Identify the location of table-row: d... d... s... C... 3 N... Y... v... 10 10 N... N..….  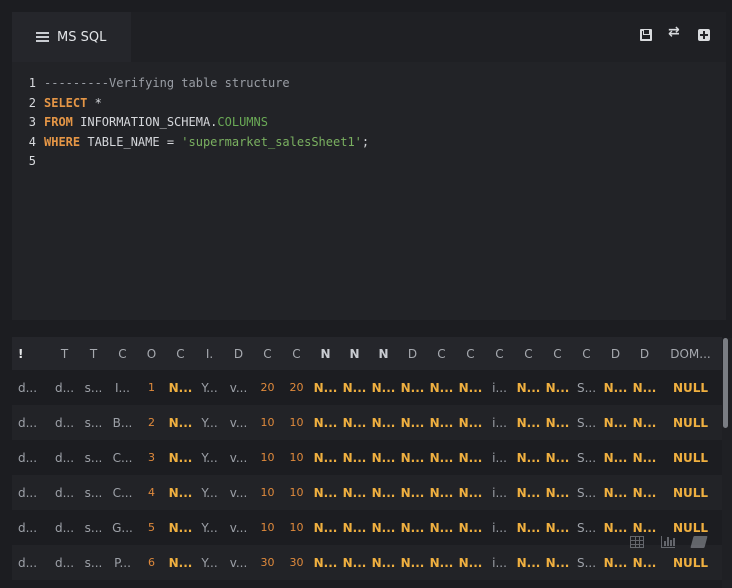
(367, 457).